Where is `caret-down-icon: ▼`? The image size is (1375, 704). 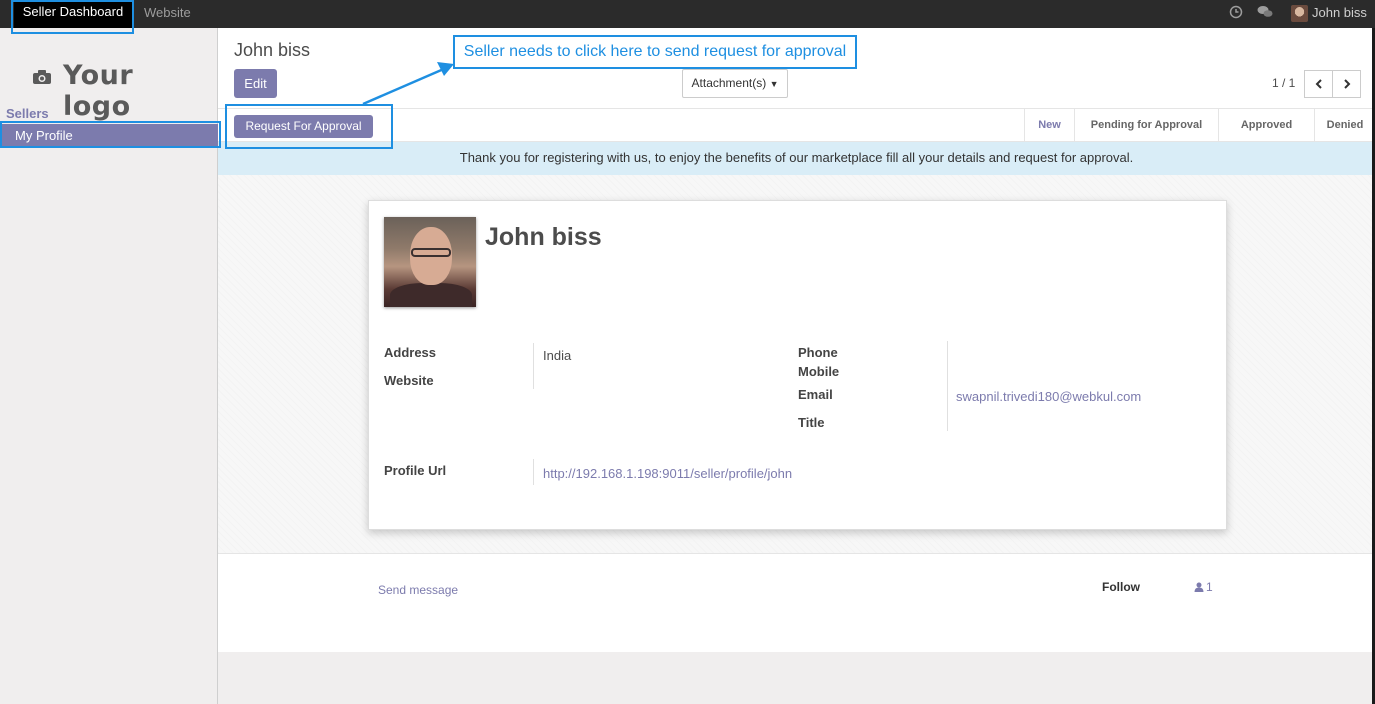 caret-down-icon: ▼ is located at coordinates (774, 84).